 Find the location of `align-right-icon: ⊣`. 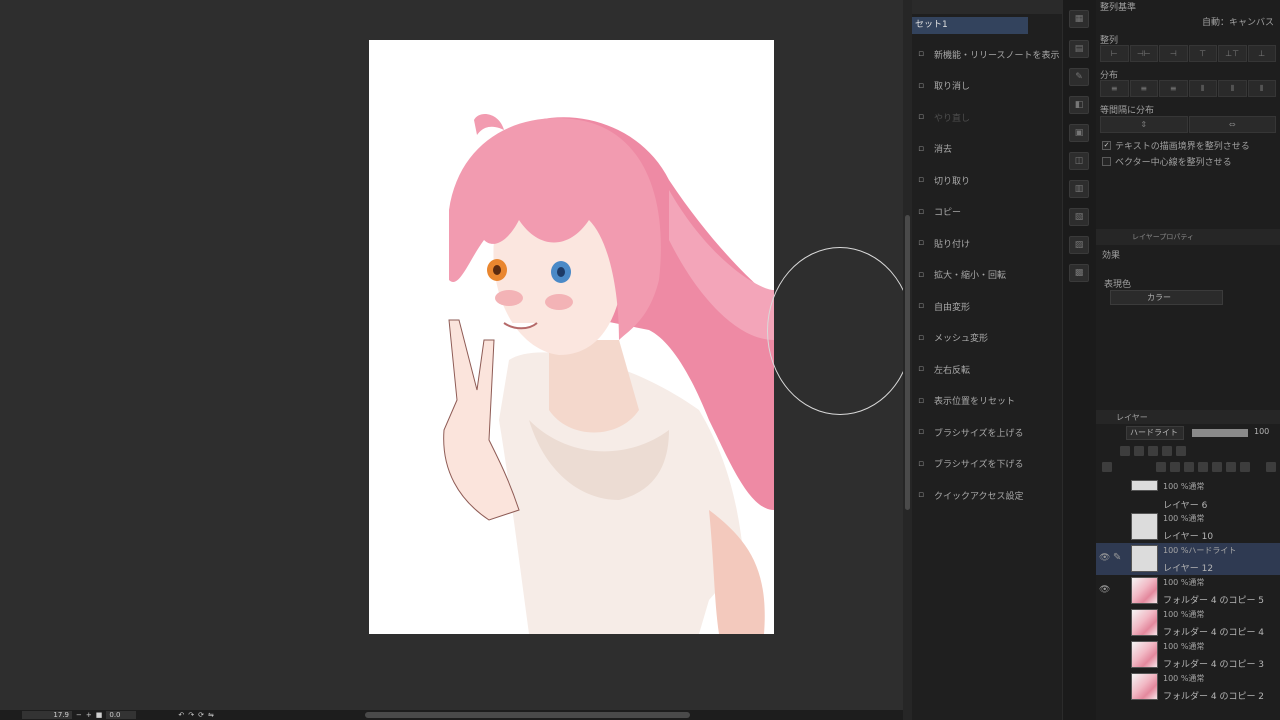

align-right-icon: ⊣ is located at coordinates (1173, 53).